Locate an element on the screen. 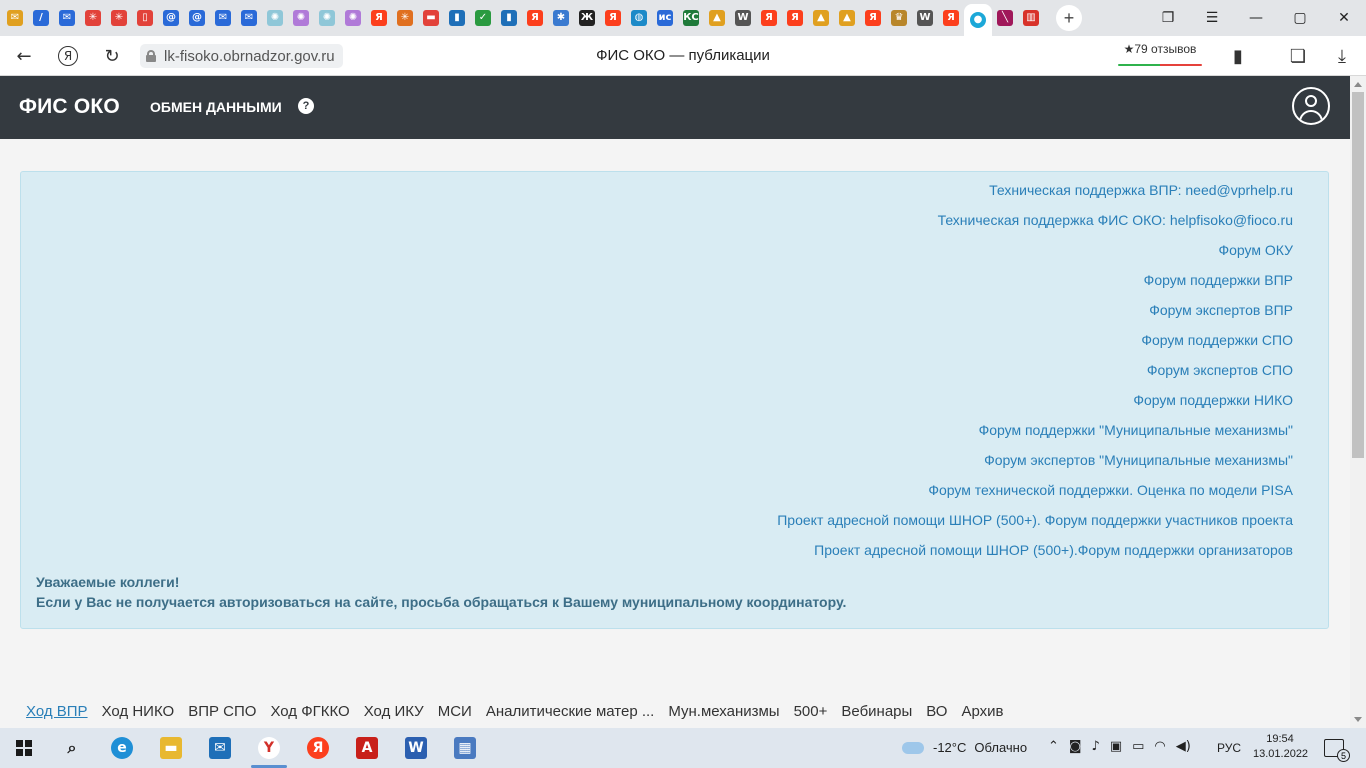 The height and width of the screenshot is (768, 1366). tab-yandex4: Я is located at coordinates (769, 18).